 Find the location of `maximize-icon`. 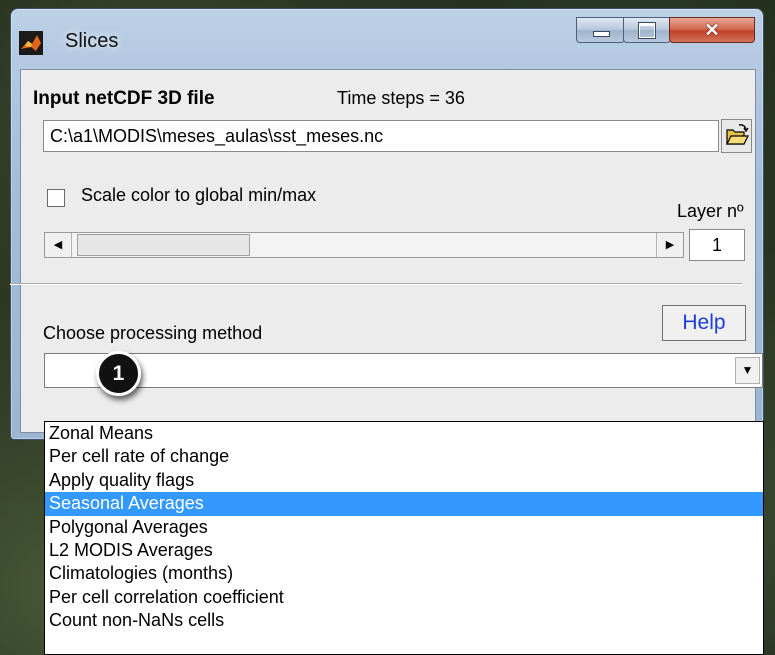

maximize-icon is located at coordinates (647, 30).